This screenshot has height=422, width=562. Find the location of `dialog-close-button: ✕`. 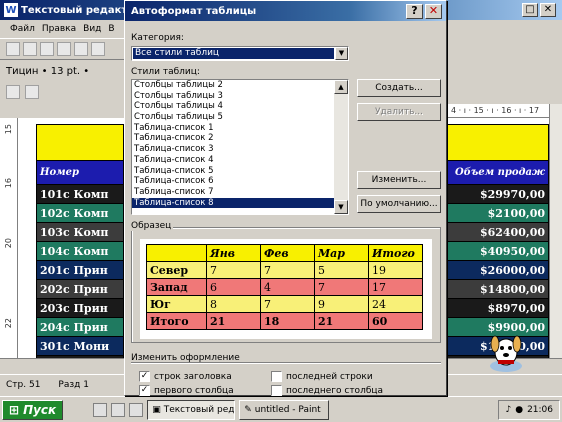

dialog-close-button: ✕ is located at coordinates (433, 11).